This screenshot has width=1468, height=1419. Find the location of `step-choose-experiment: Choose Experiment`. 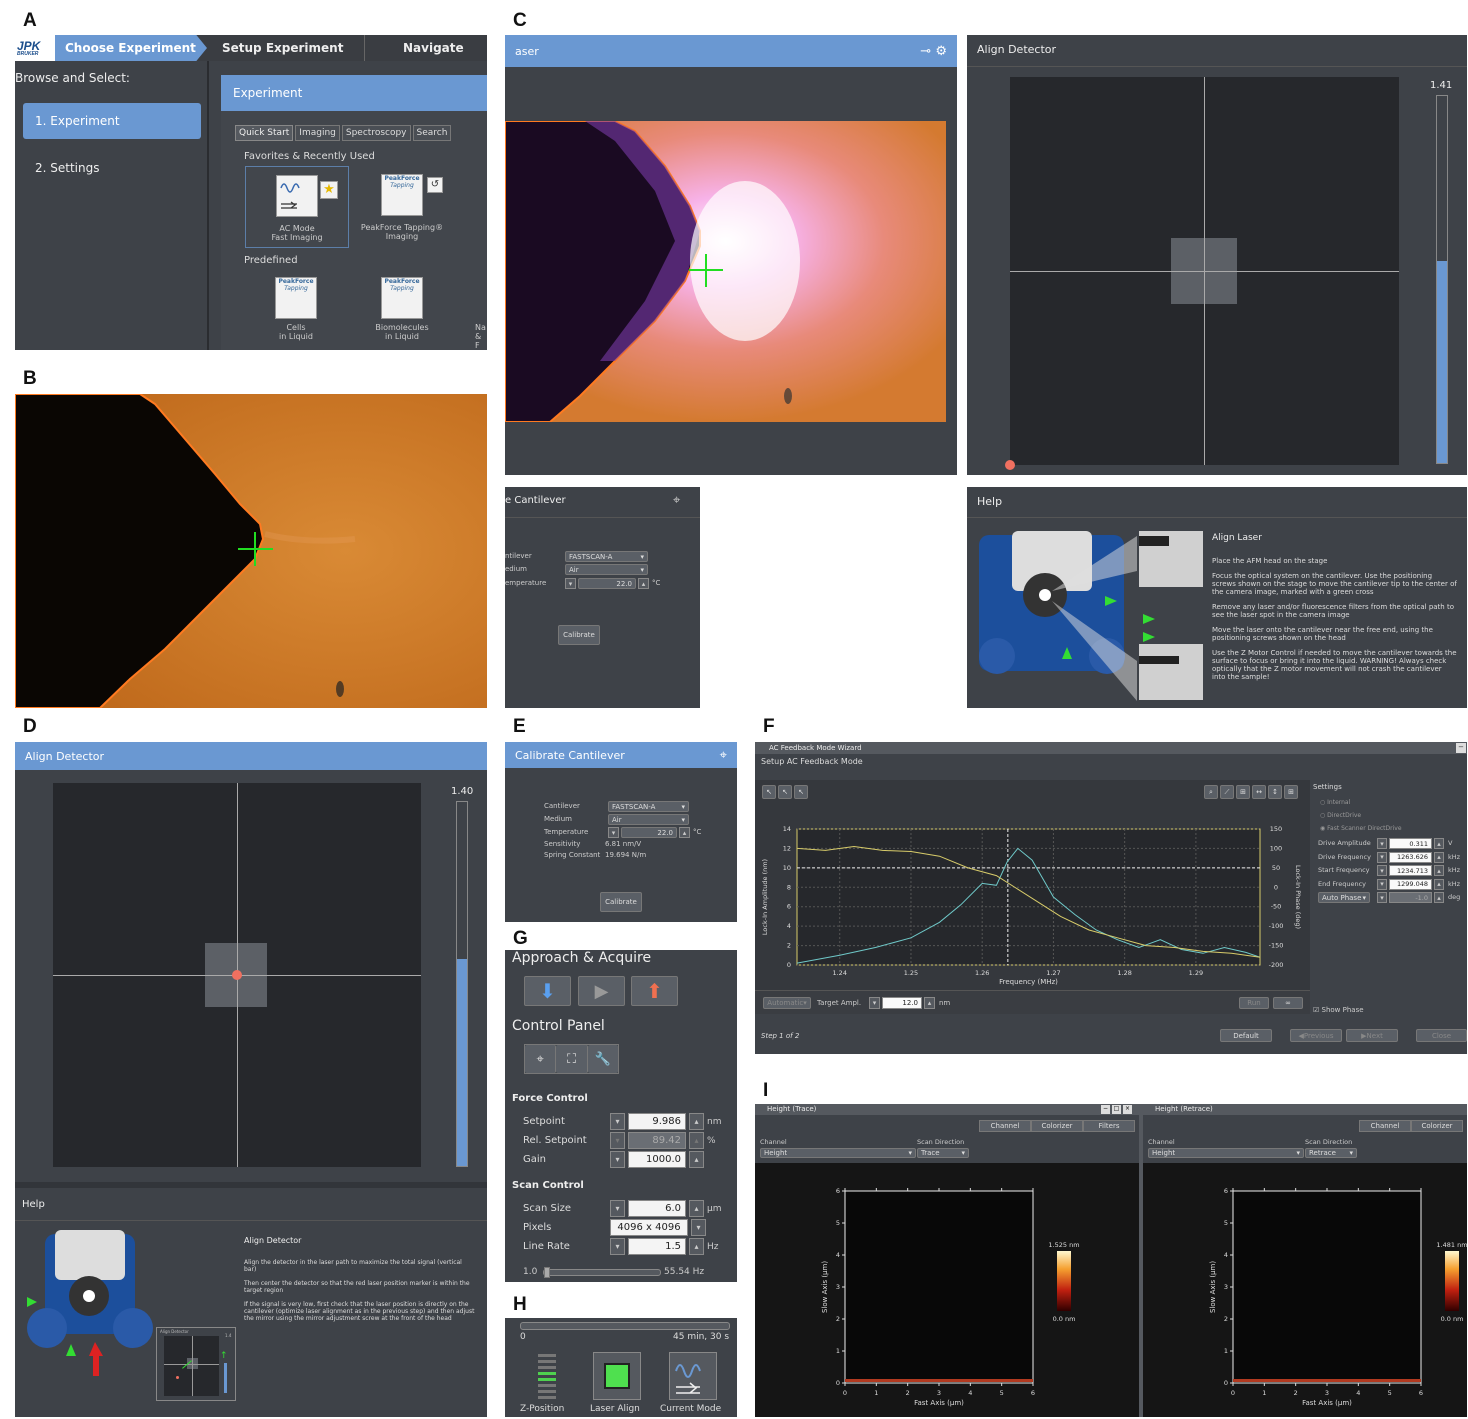

step-choose-experiment: Choose Experiment is located at coordinates (131, 48).